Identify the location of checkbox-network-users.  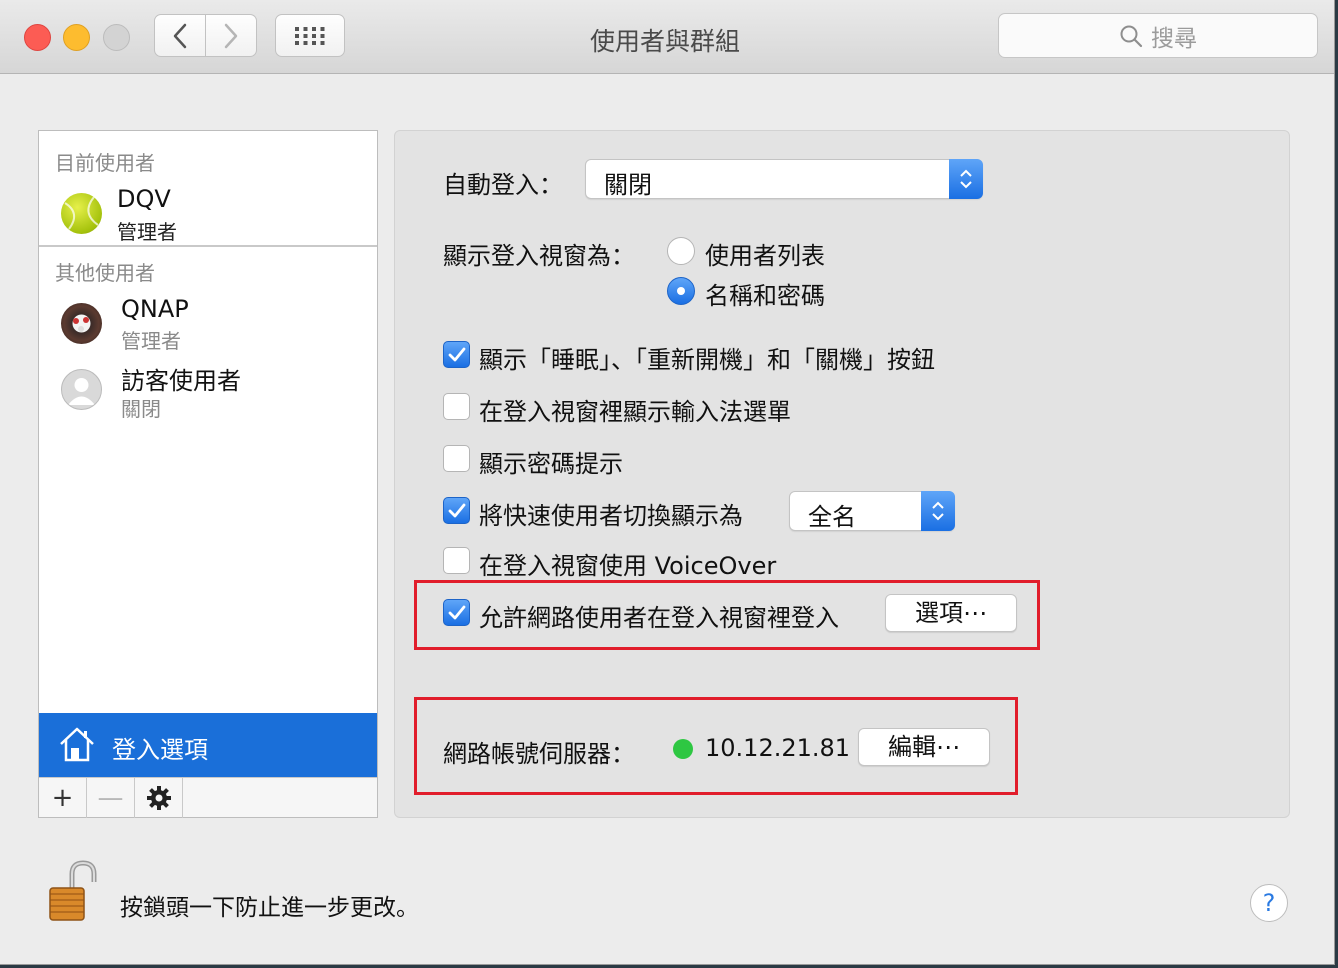
(456, 612).